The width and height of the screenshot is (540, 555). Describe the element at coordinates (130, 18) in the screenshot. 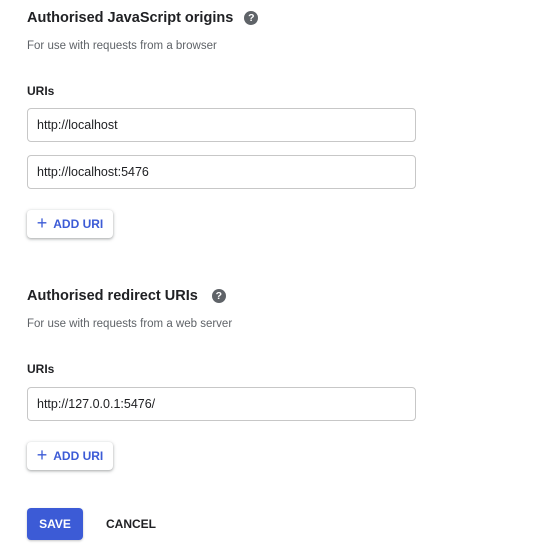

I see `js-origins-title: Authorised JavaScript origins` at that location.